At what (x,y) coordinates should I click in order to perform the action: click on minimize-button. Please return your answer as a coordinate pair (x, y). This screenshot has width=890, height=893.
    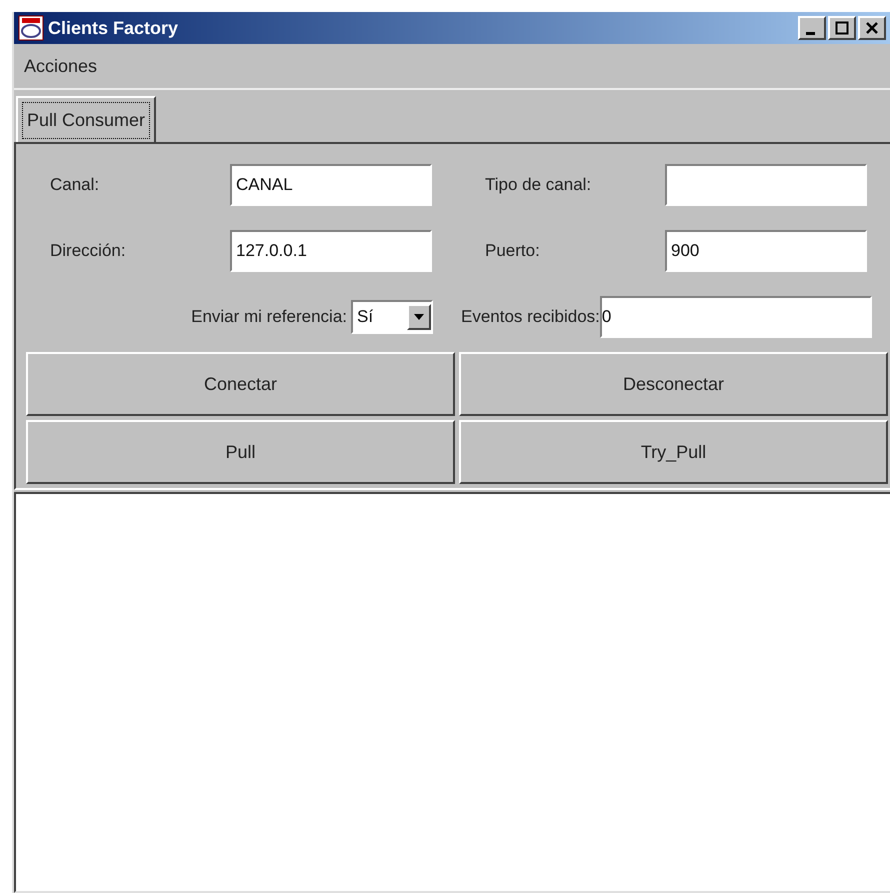
    Looking at the image, I should click on (812, 28).